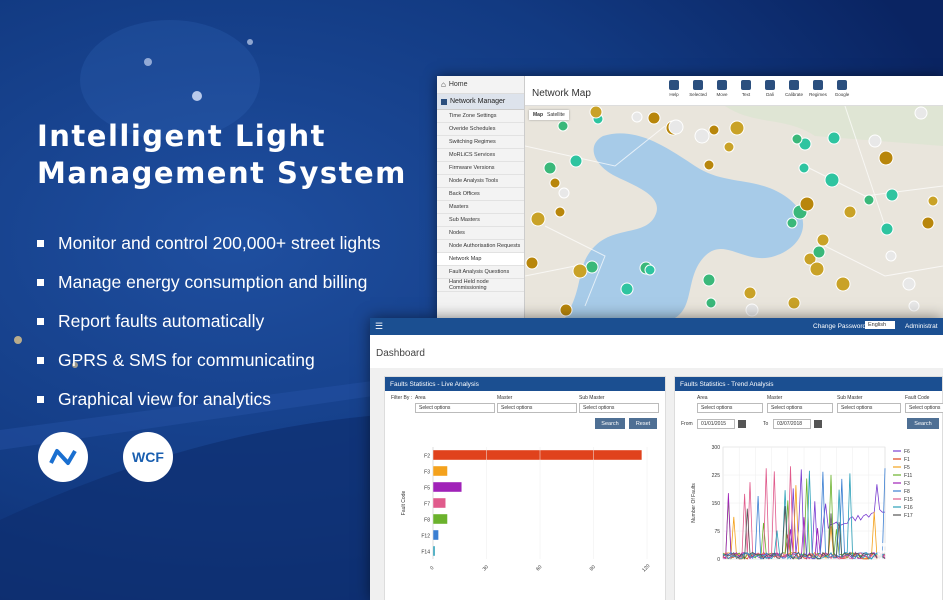  Describe the element at coordinates (842, 91) in the screenshot. I see `toolbar-button: Google` at that location.